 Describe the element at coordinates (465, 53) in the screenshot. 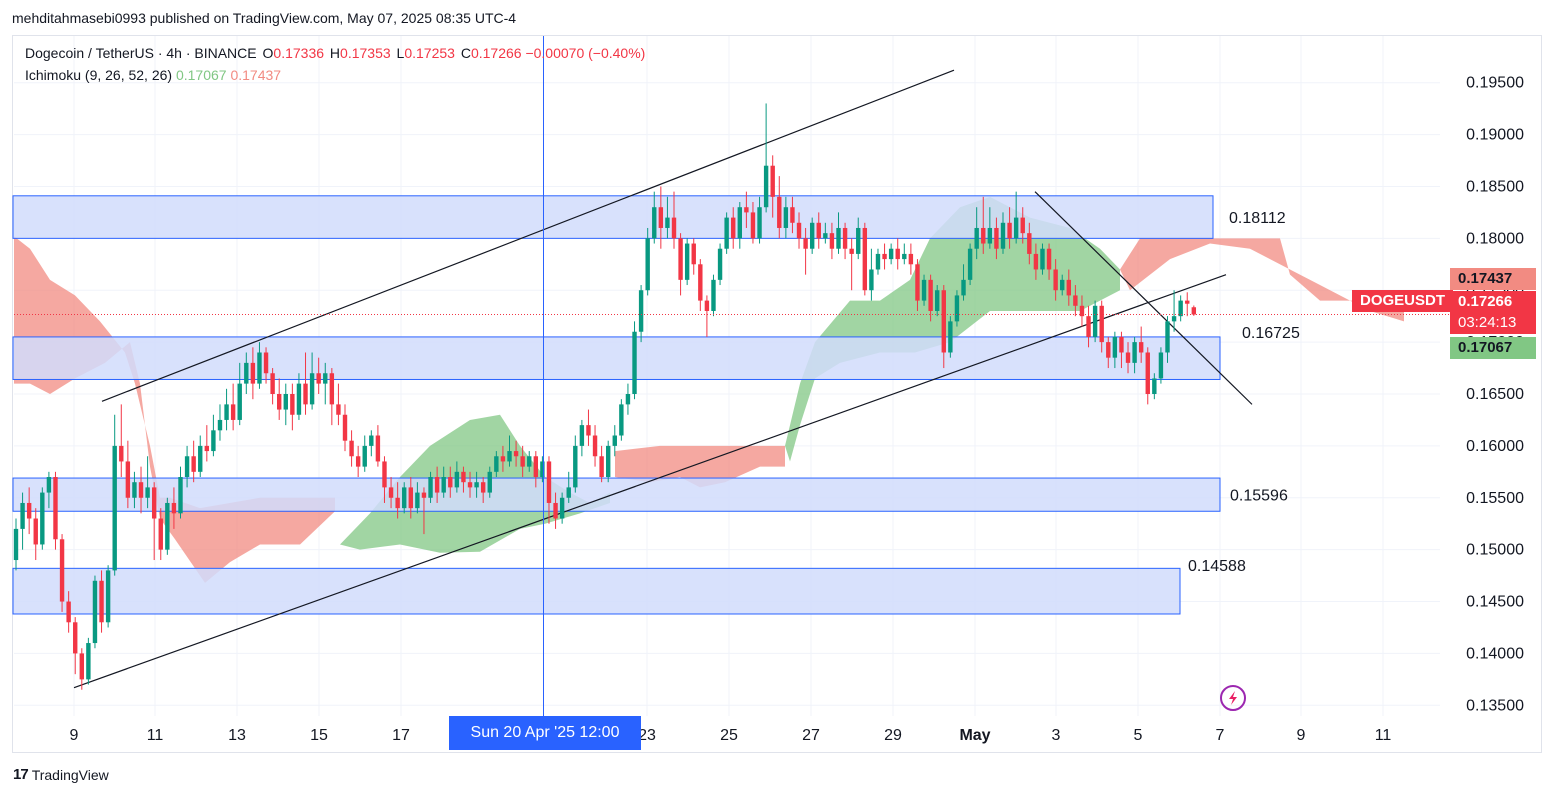

I see `close-label: C` at that location.